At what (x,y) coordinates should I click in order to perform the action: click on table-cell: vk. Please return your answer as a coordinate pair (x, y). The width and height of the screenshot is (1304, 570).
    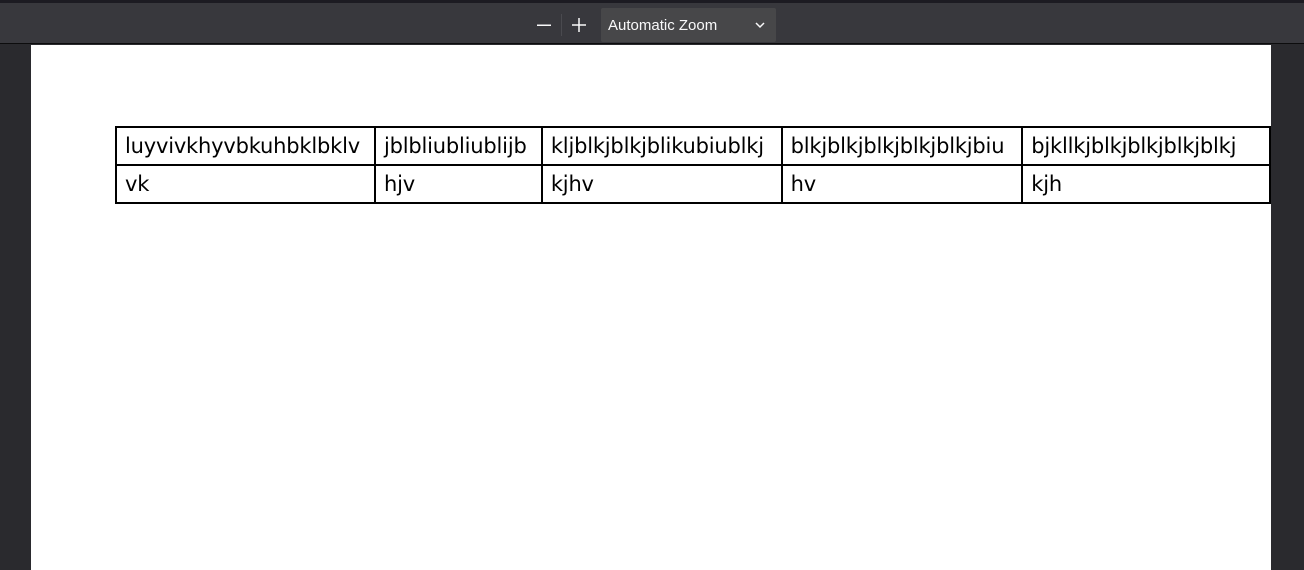
    Looking at the image, I should click on (245, 184).